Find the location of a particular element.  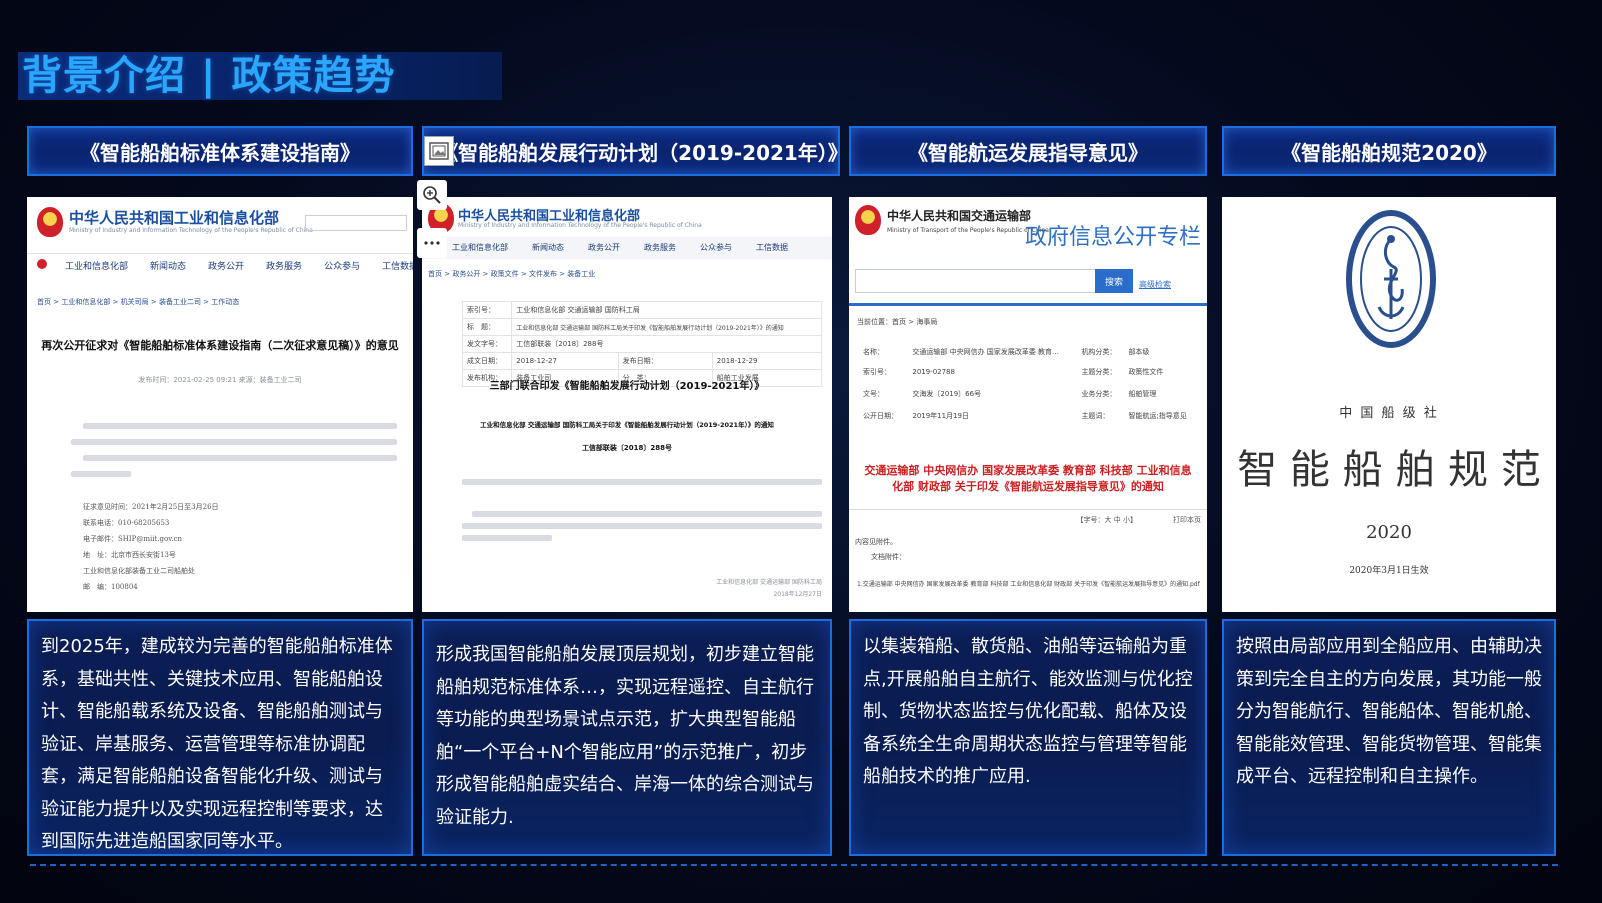

meta-key: 成文日期： is located at coordinates (487, 361).